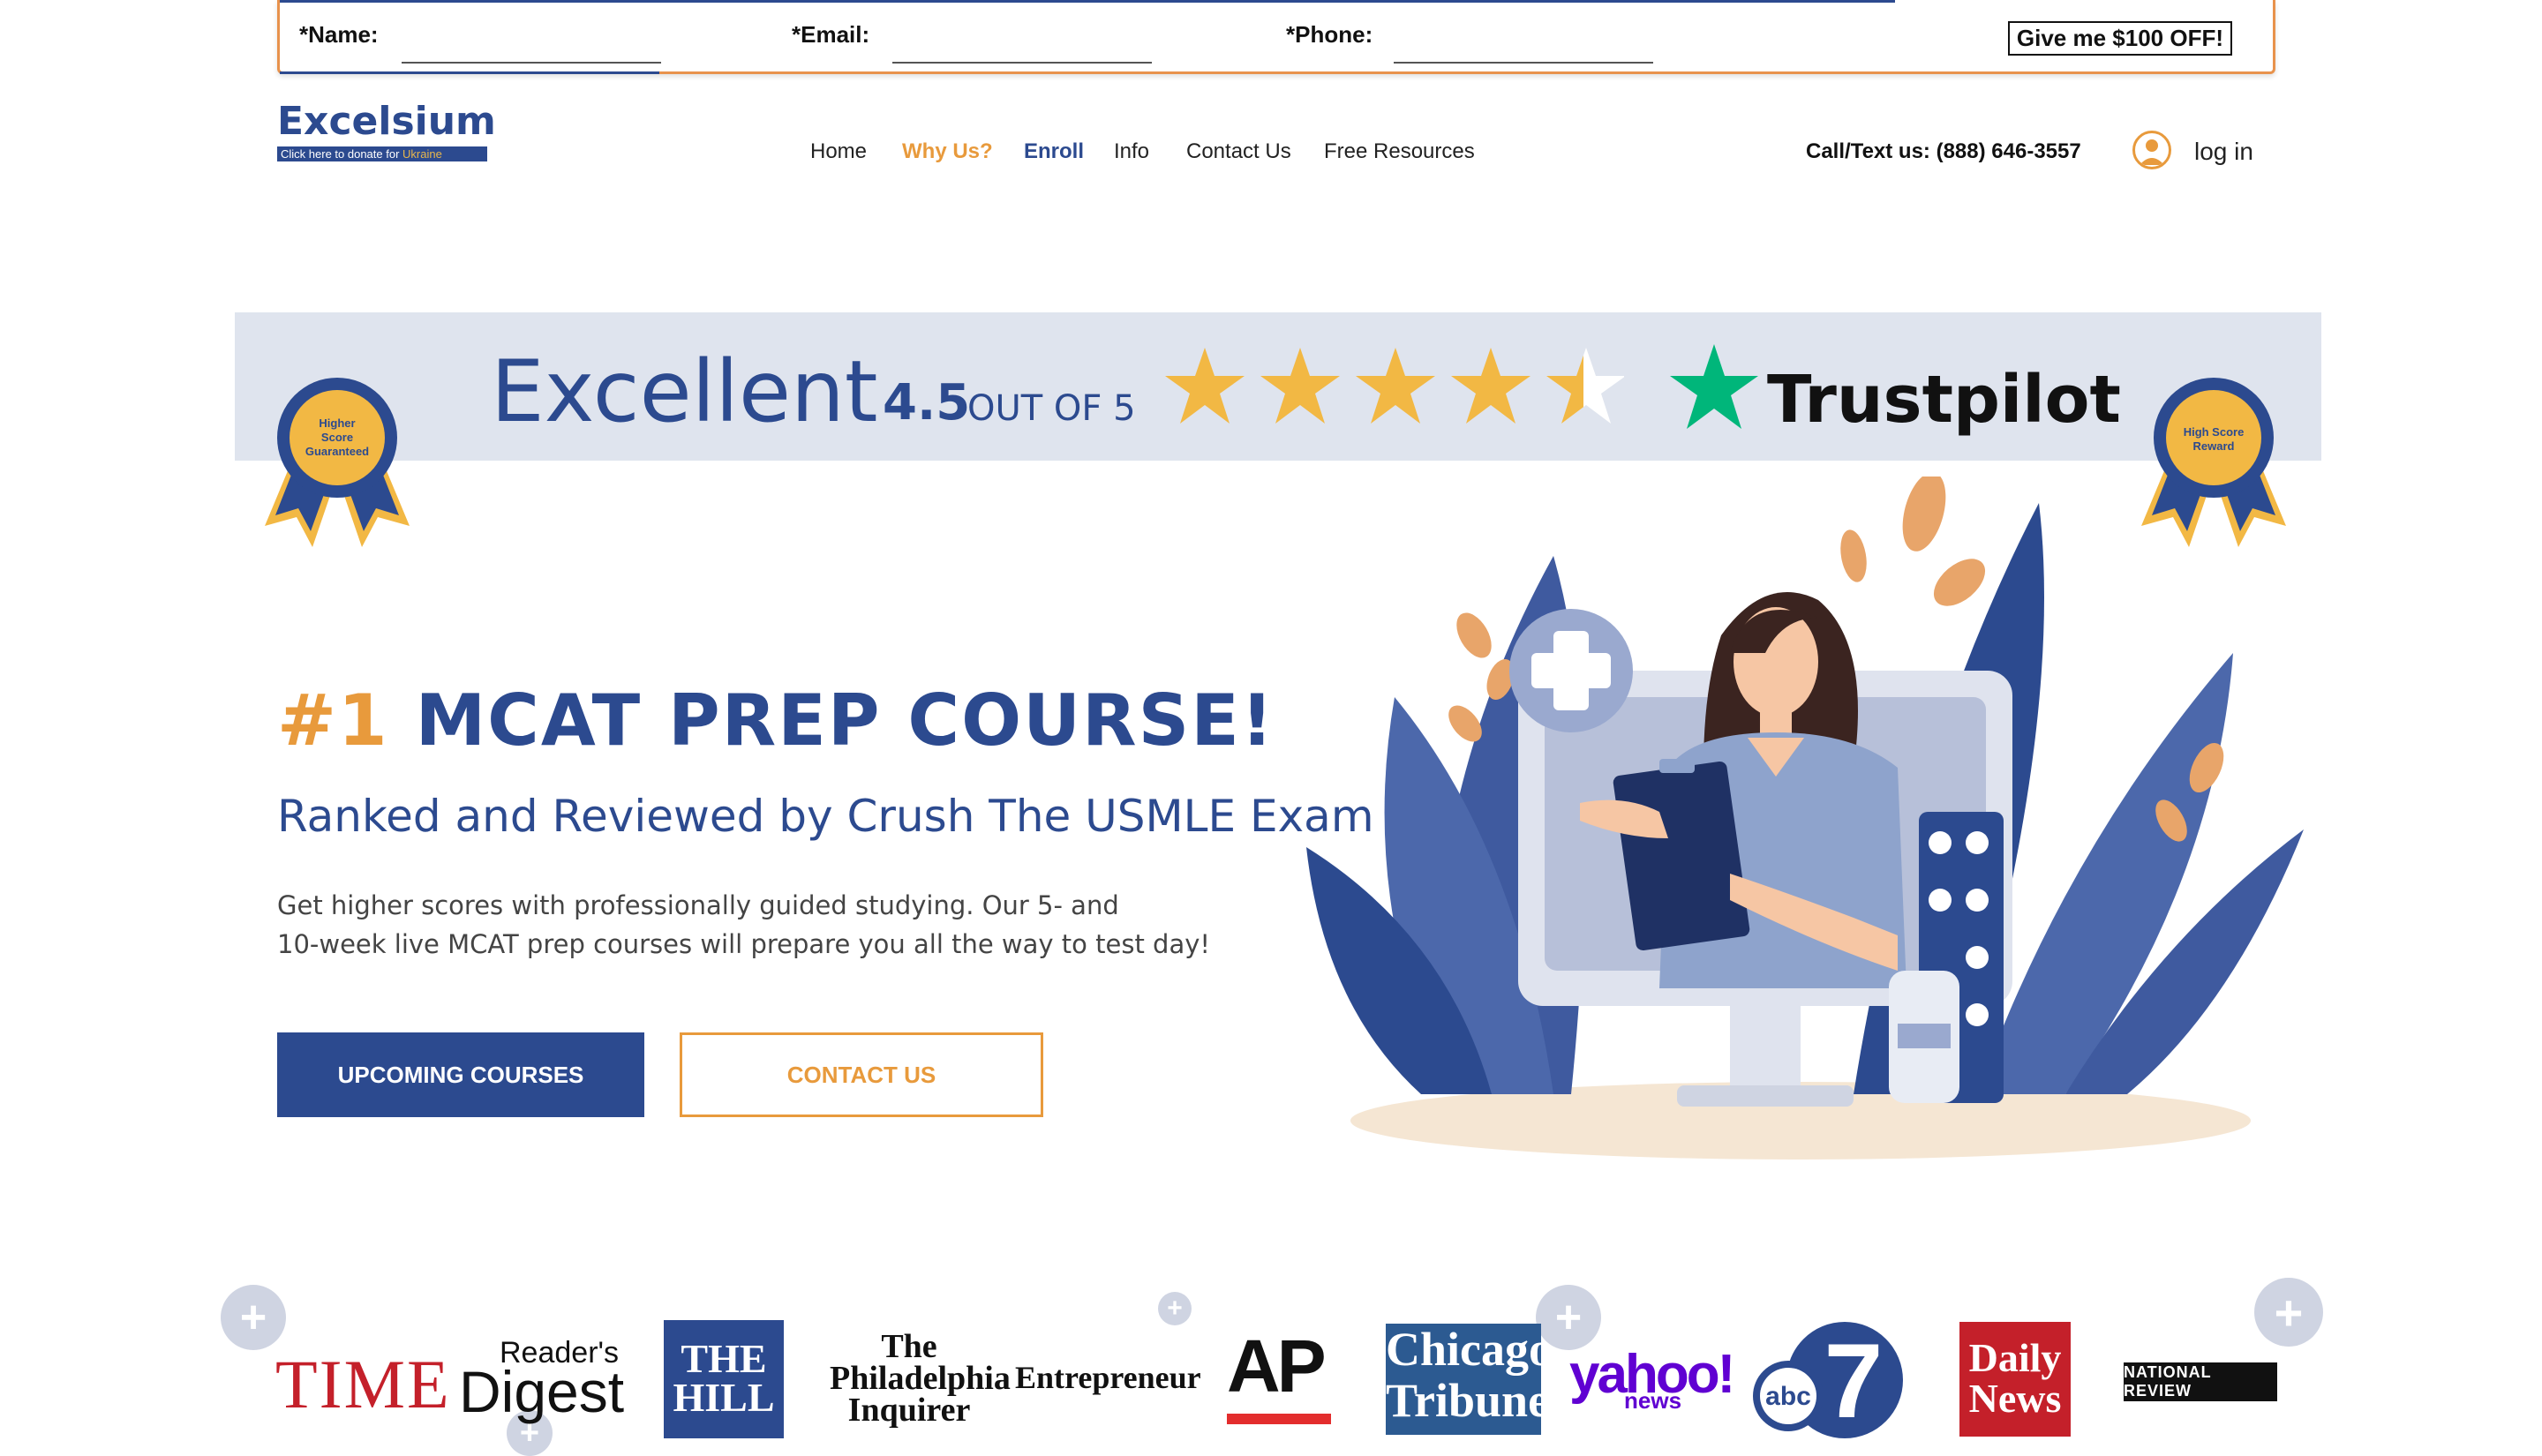  What do you see at coordinates (2214, 432) in the screenshot?
I see `badge-right-line1: High Score` at bounding box center [2214, 432].